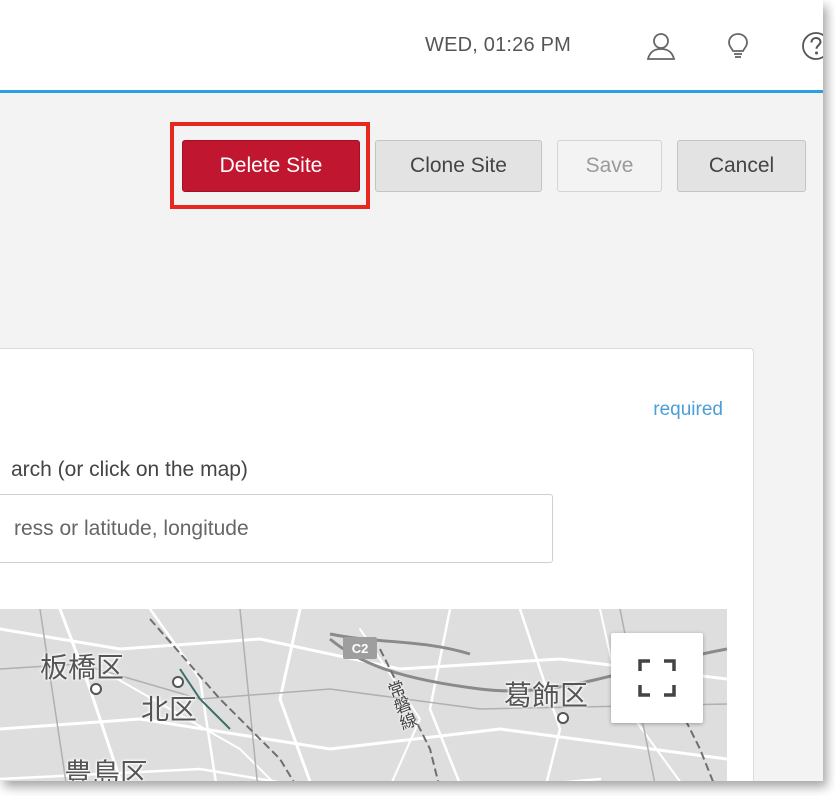  Describe the element at coordinates (811, 46) in the screenshot. I see `help-icon` at that location.